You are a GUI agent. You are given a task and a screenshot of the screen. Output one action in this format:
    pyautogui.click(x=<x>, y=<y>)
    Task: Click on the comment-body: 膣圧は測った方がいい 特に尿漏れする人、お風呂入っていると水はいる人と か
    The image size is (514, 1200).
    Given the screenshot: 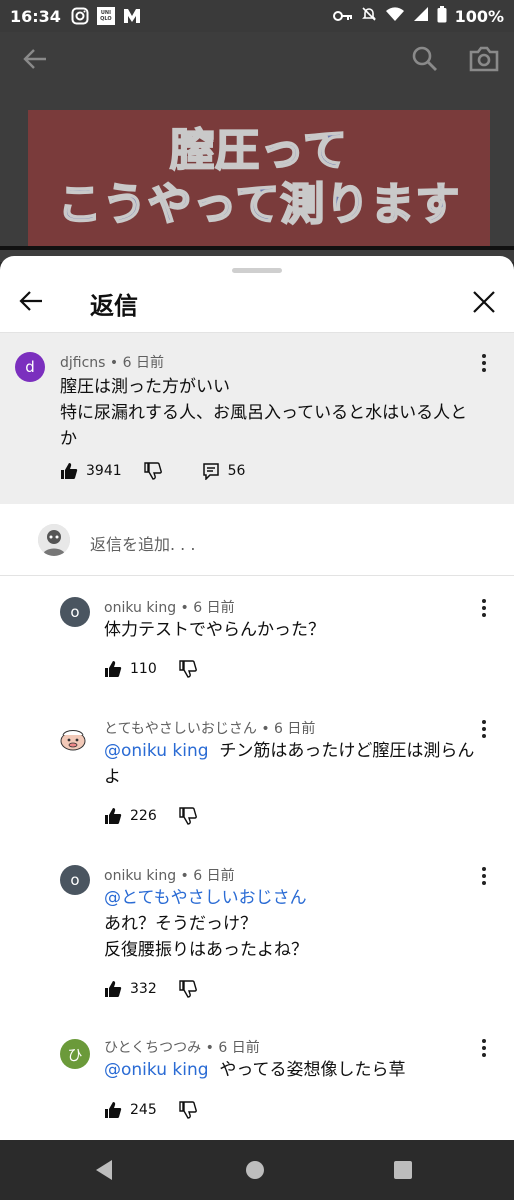 What is the action you would take?
    pyautogui.click(x=275, y=413)
    